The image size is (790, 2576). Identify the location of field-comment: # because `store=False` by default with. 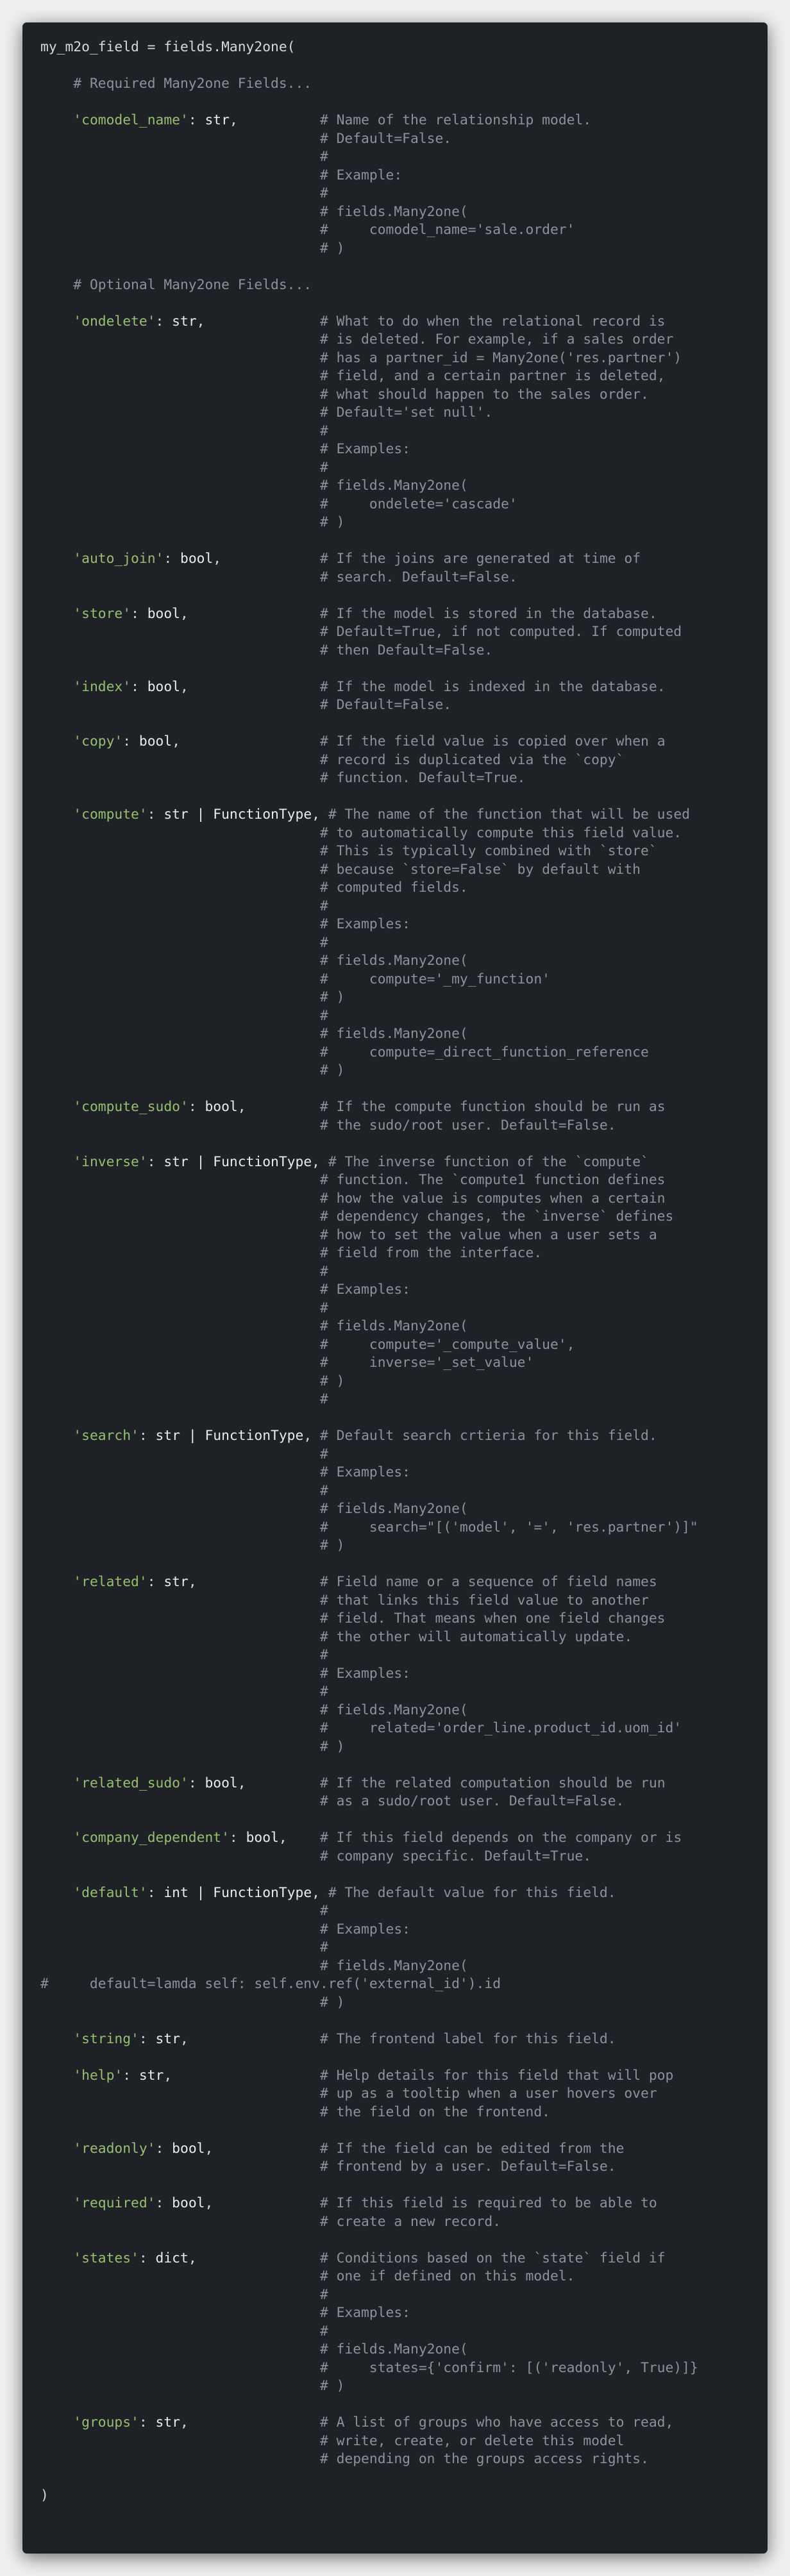
(480, 869).